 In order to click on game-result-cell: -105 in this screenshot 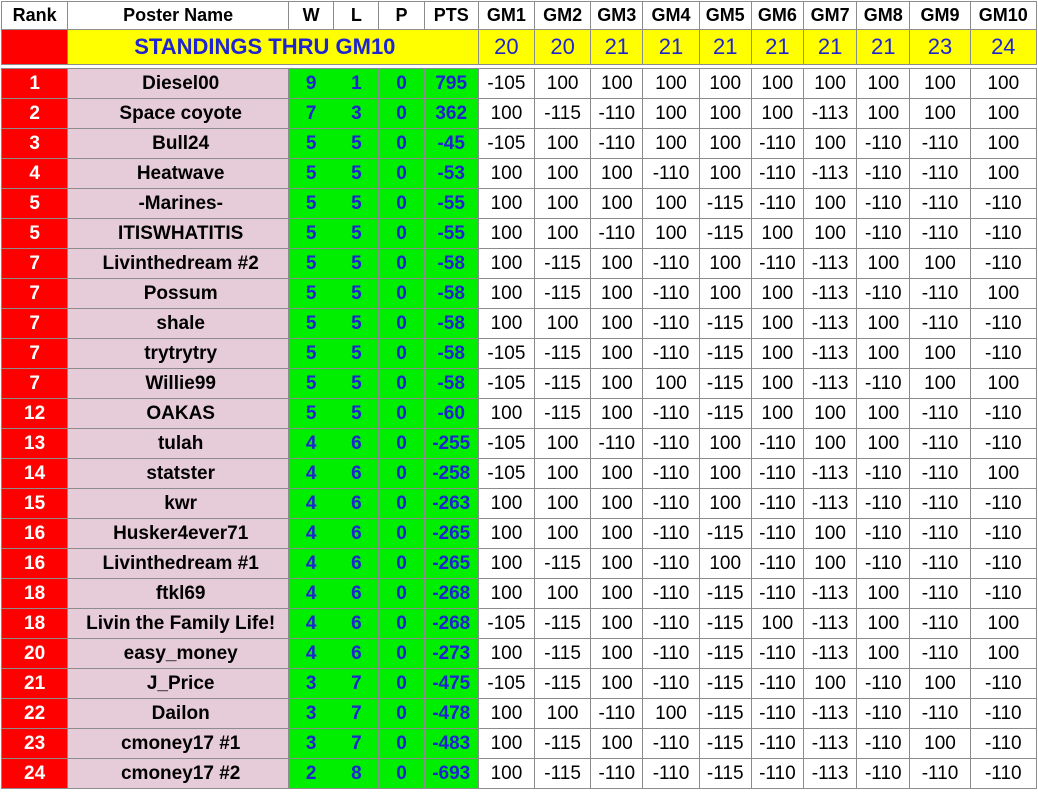, I will do `click(506, 353)`.